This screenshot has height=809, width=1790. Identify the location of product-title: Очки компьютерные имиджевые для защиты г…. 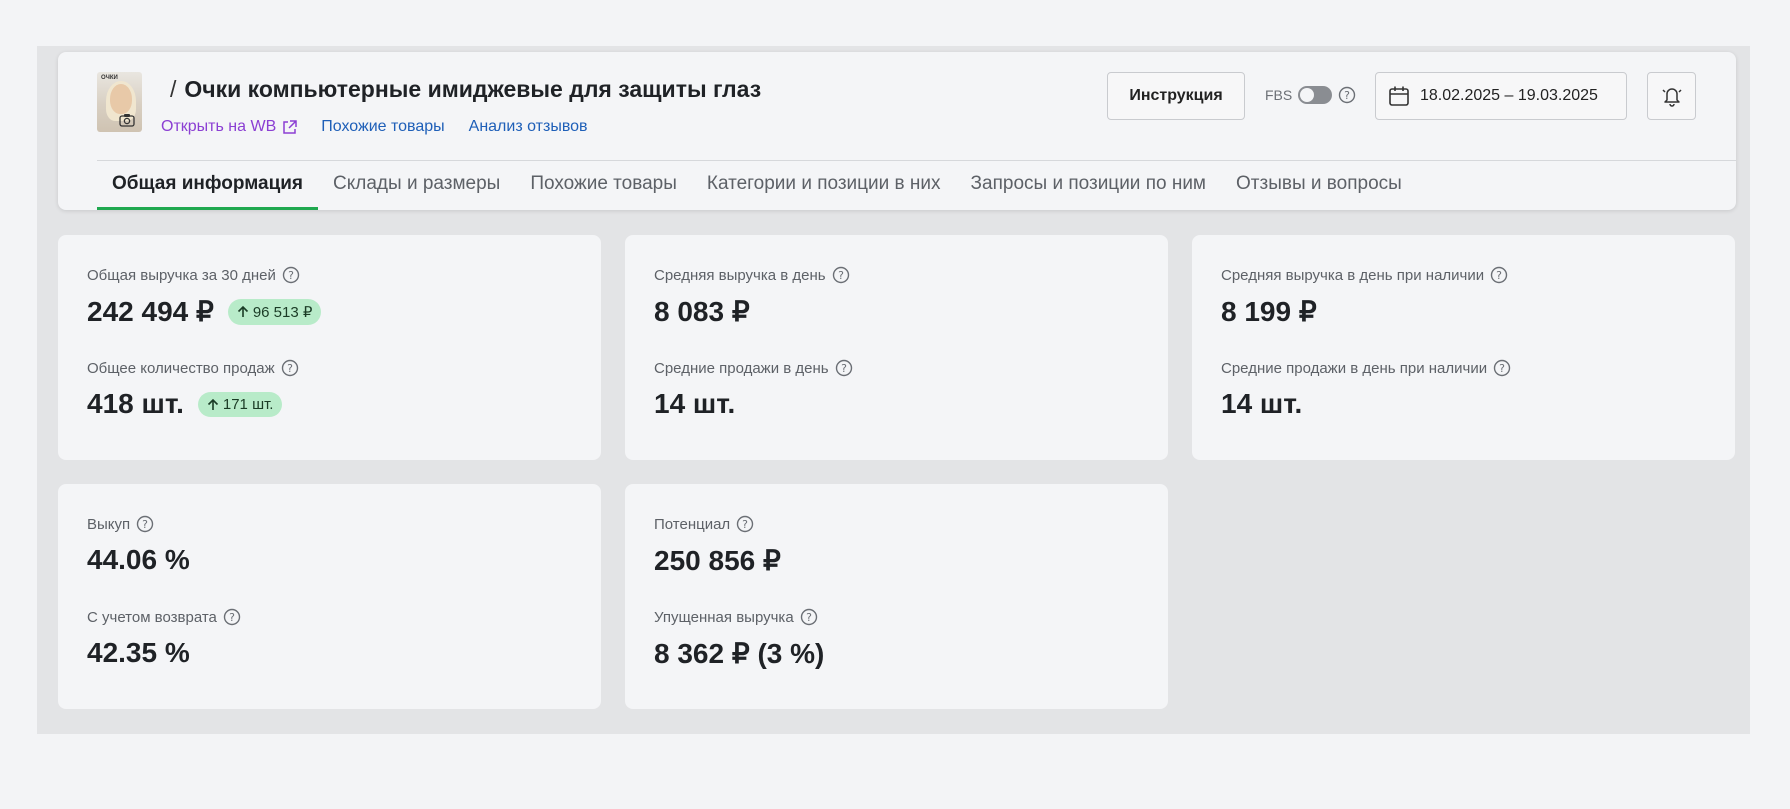
(473, 89).